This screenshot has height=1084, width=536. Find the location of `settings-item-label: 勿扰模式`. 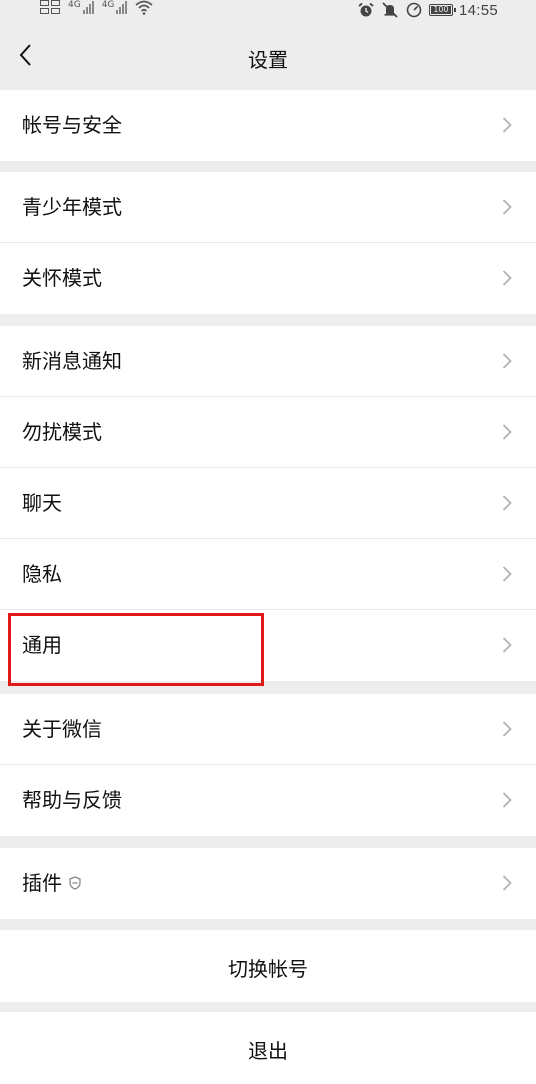

settings-item-label: 勿扰模式 is located at coordinates (62, 432).